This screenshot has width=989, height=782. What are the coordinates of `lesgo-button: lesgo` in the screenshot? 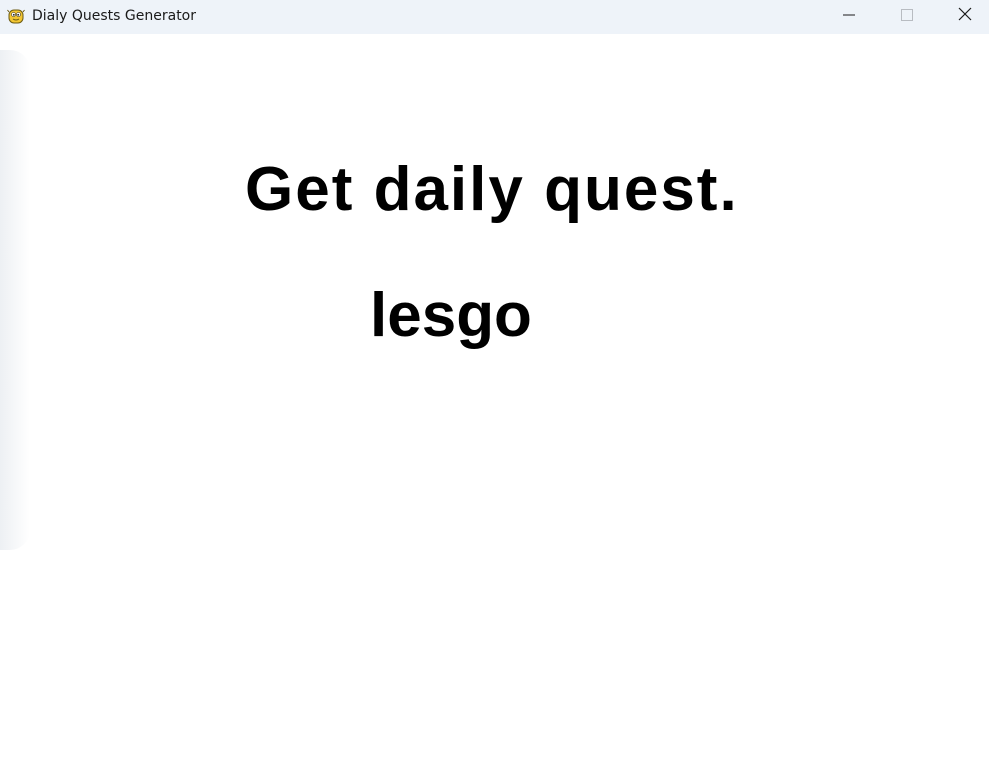 It's located at (451, 316).